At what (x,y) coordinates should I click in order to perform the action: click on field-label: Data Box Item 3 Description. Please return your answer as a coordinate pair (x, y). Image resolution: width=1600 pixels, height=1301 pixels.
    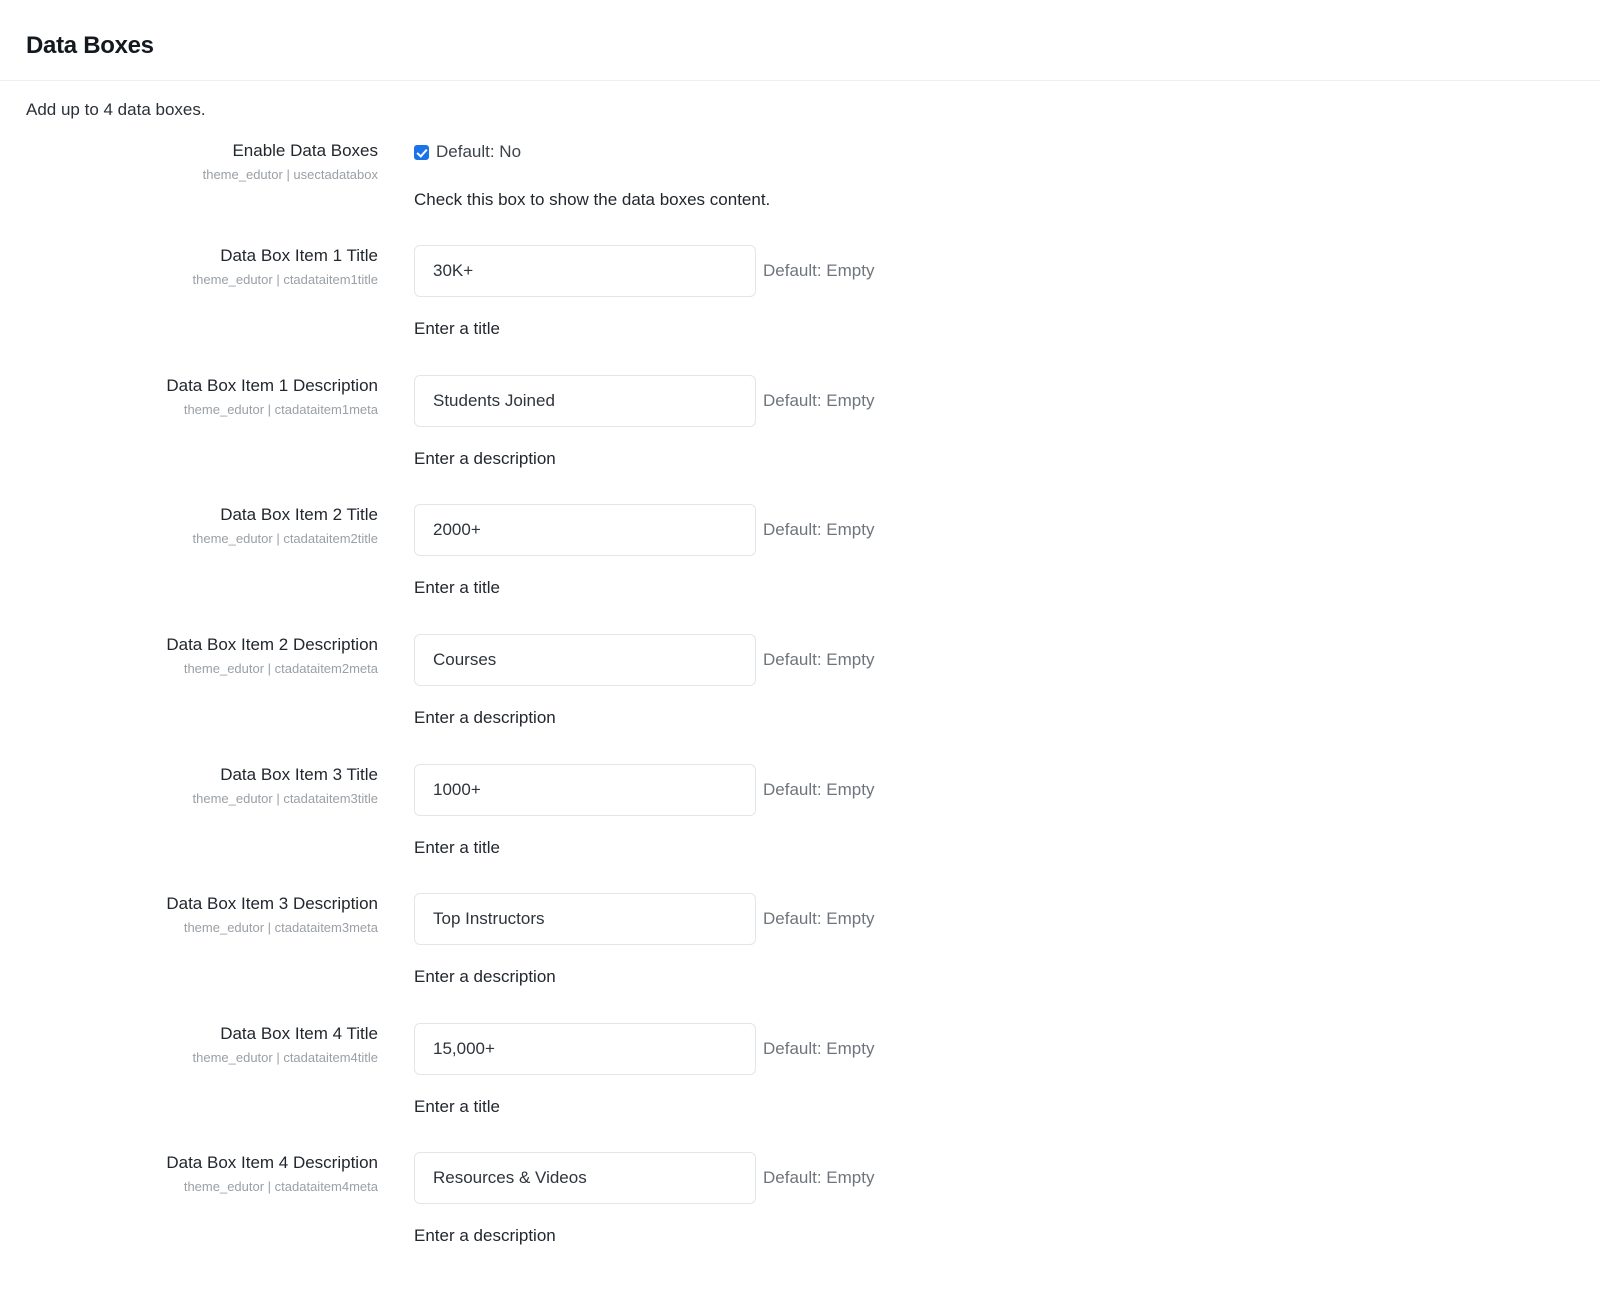
    Looking at the image, I should click on (272, 903).